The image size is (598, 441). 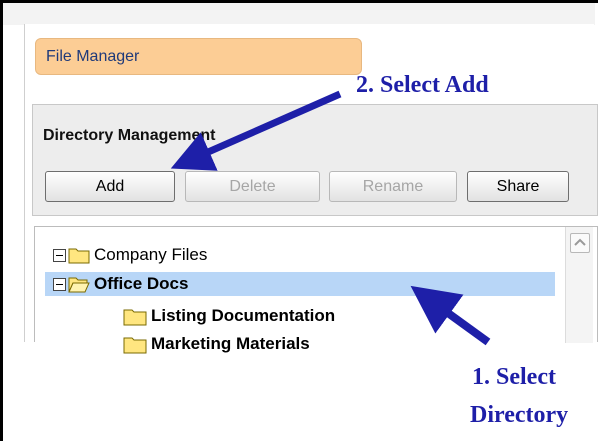 What do you see at coordinates (519, 415) in the screenshot?
I see `step1-annotation-line2: Directory` at bounding box center [519, 415].